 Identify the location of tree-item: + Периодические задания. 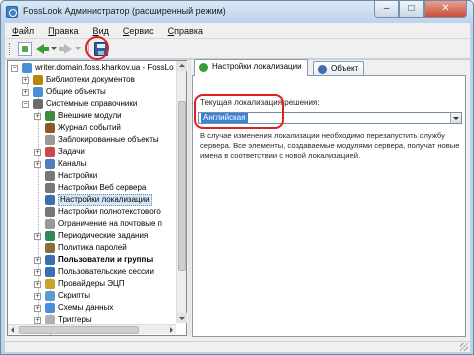
(94, 236).